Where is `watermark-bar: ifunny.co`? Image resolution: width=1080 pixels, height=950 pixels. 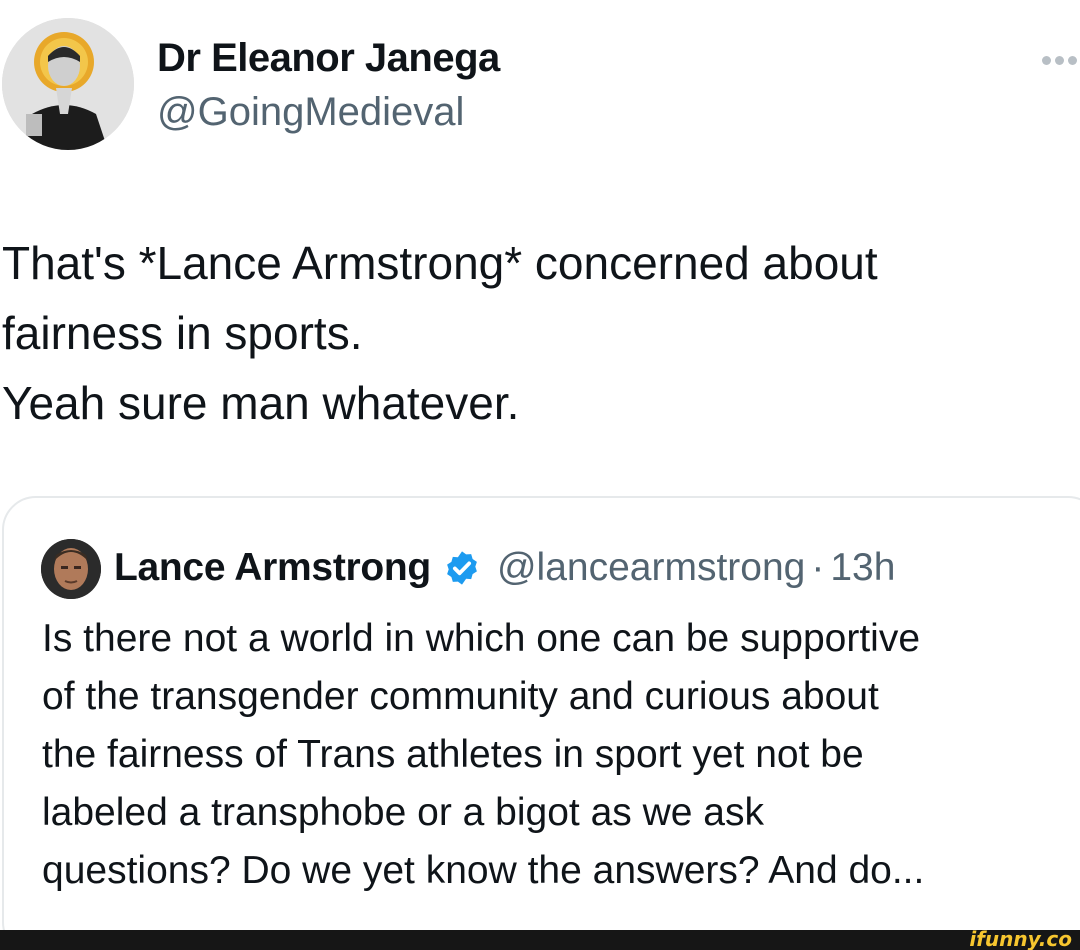
watermark-bar: ifunny.co is located at coordinates (540, 938).